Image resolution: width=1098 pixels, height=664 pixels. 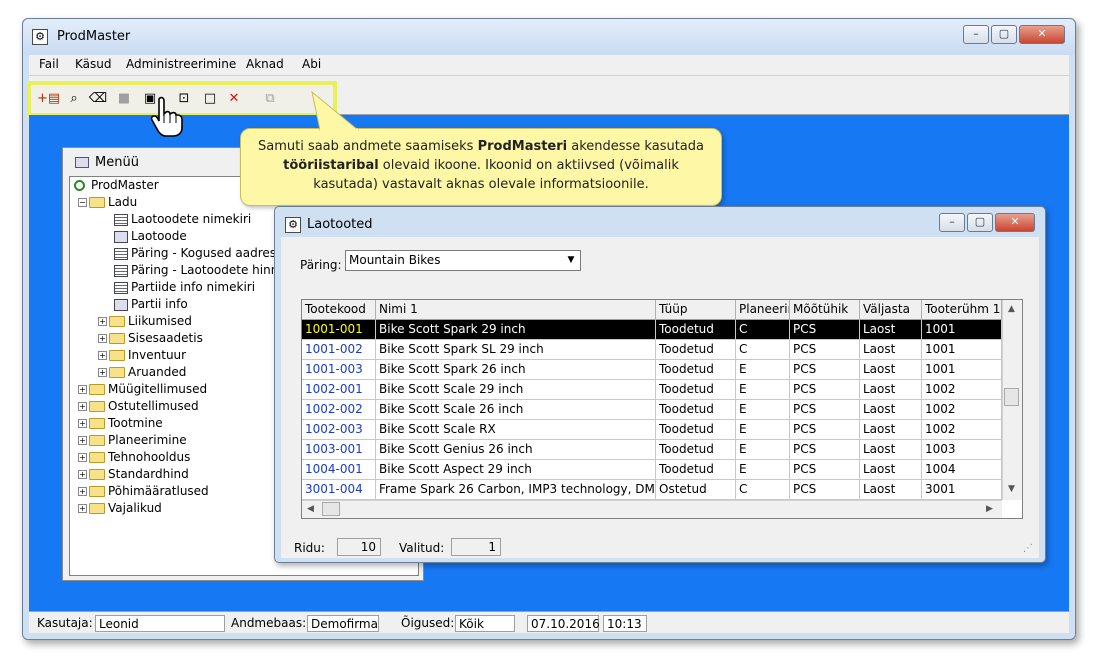 What do you see at coordinates (150, 338) in the screenshot?
I see `tree-folder: + Sisesaadetis` at bounding box center [150, 338].